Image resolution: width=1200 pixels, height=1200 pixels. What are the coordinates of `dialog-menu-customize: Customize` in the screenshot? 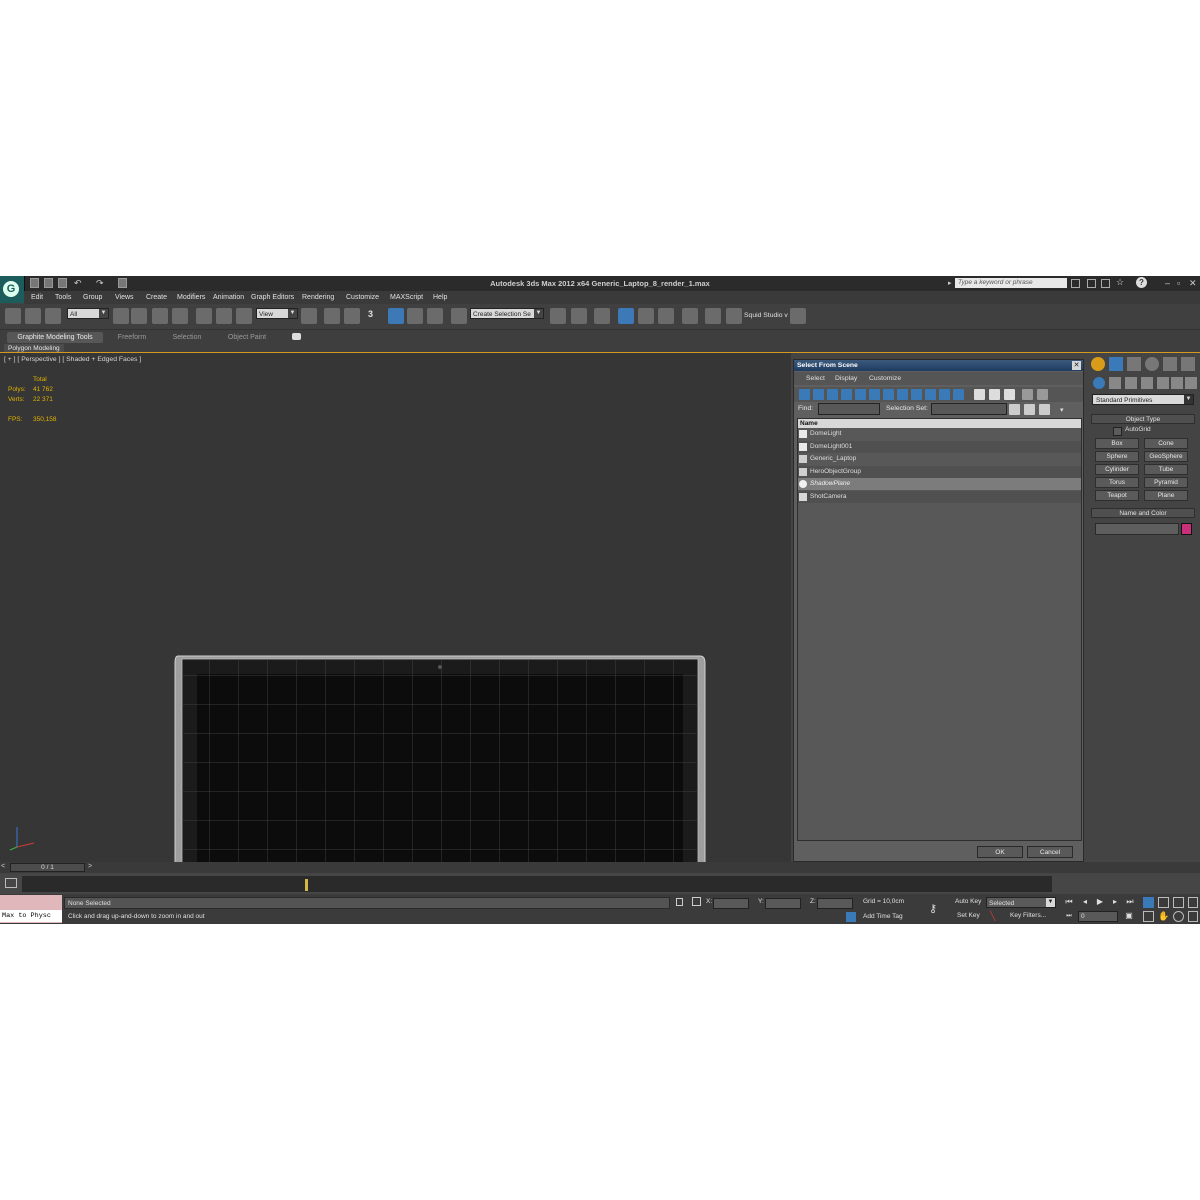 It's located at (885, 378).